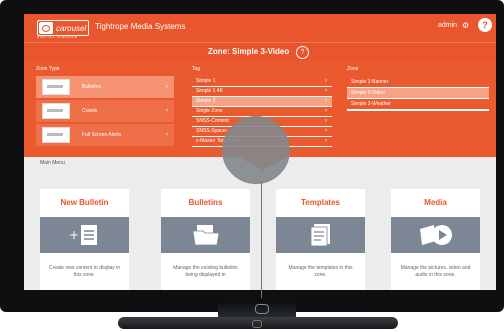 This screenshot has height=332, width=504. What do you see at coordinates (248, 51) in the screenshot?
I see `zone-title: Zone: Simple 3-Video` at bounding box center [248, 51].